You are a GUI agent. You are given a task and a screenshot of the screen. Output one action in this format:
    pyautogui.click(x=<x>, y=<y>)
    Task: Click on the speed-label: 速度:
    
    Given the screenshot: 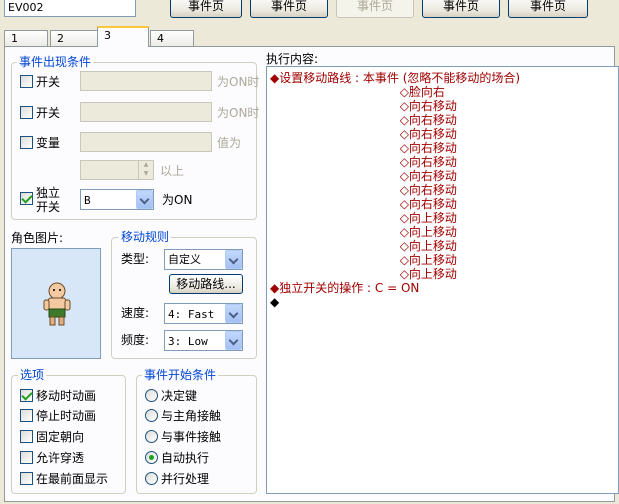 What is the action you would take?
    pyautogui.click(x=135, y=313)
    